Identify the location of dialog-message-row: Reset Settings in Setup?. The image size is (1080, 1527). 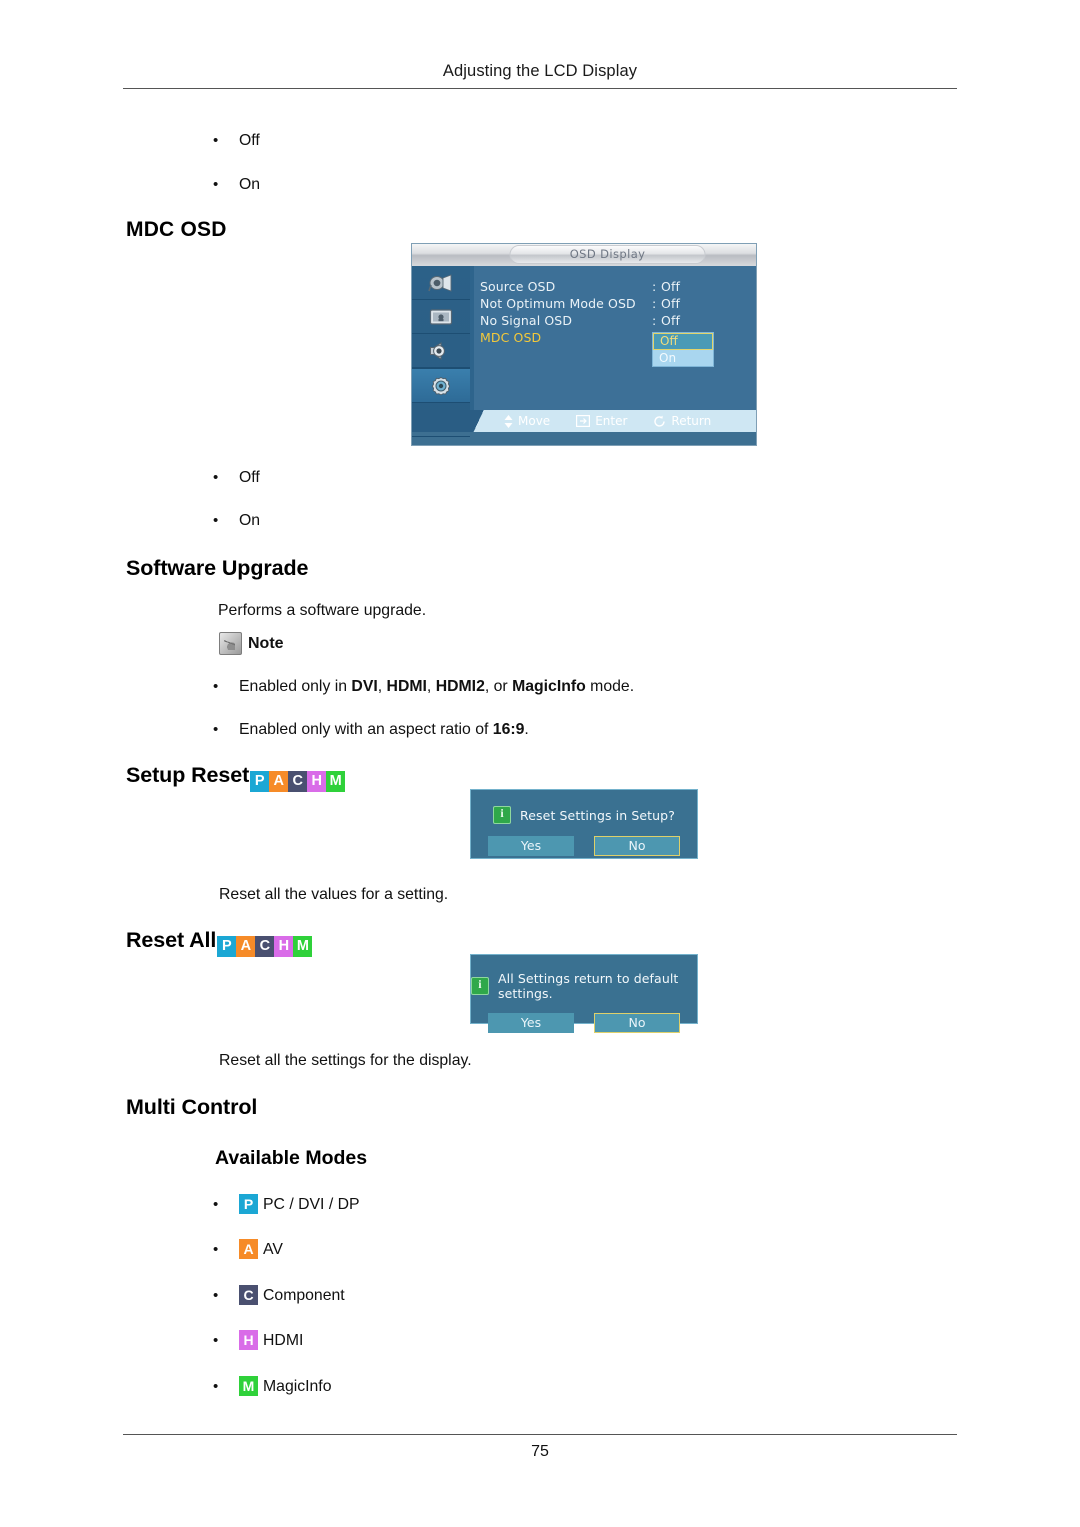
(584, 807).